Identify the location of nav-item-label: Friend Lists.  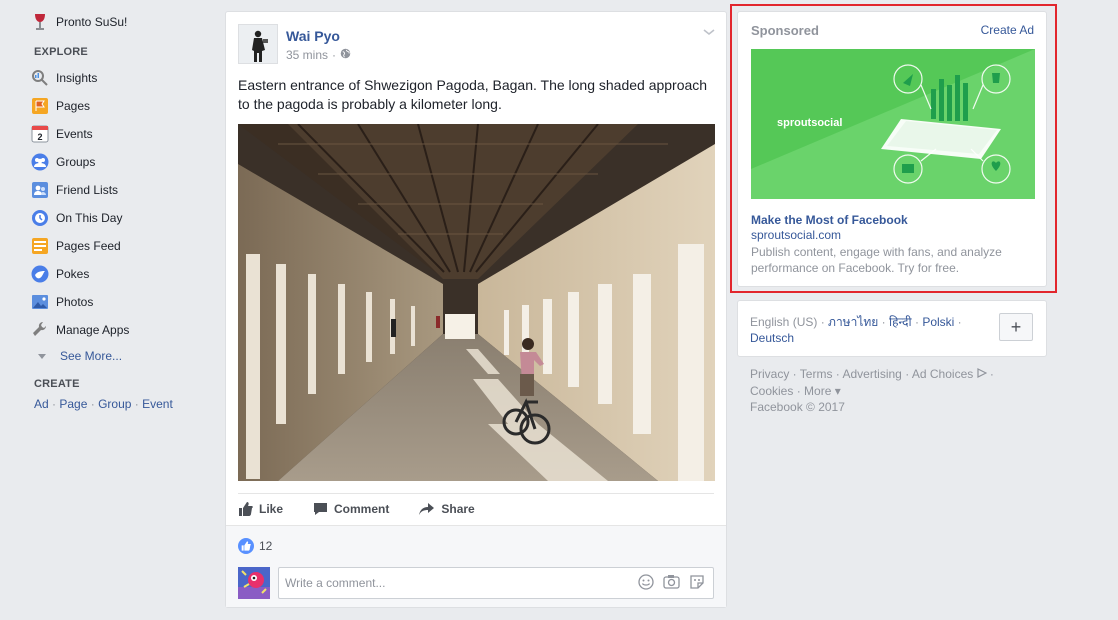
(87, 190).